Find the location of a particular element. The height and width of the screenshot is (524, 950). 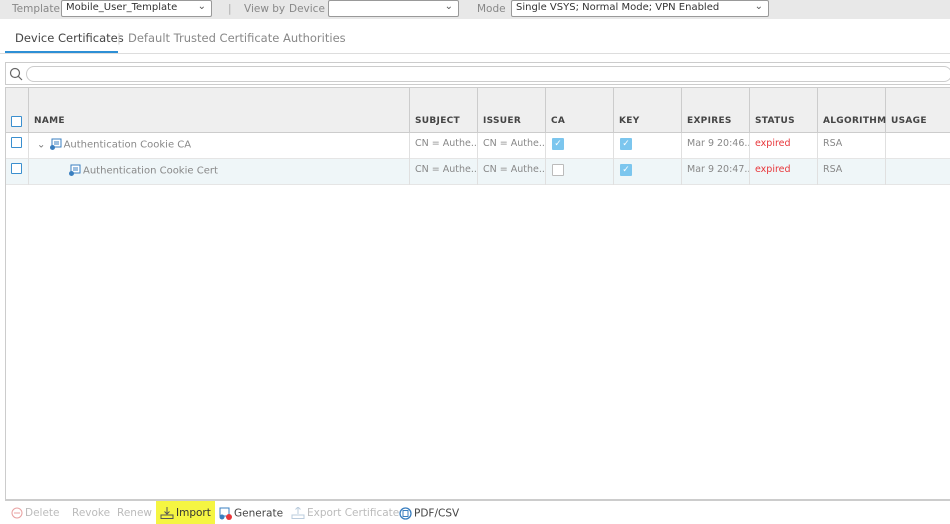

tab-default-trusted-cas: Default Trusted Certificate Authorities is located at coordinates (237, 38).